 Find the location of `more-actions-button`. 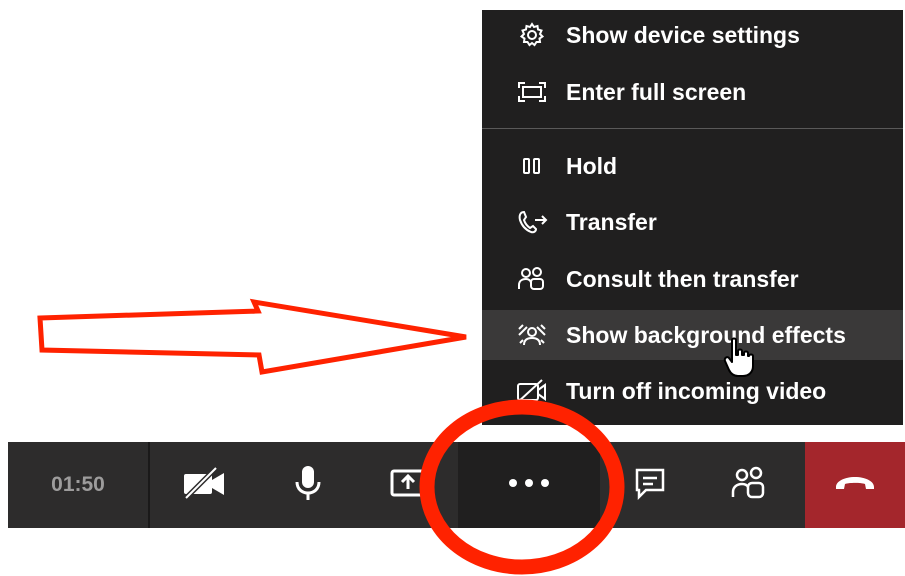

more-actions-button is located at coordinates (529, 485).